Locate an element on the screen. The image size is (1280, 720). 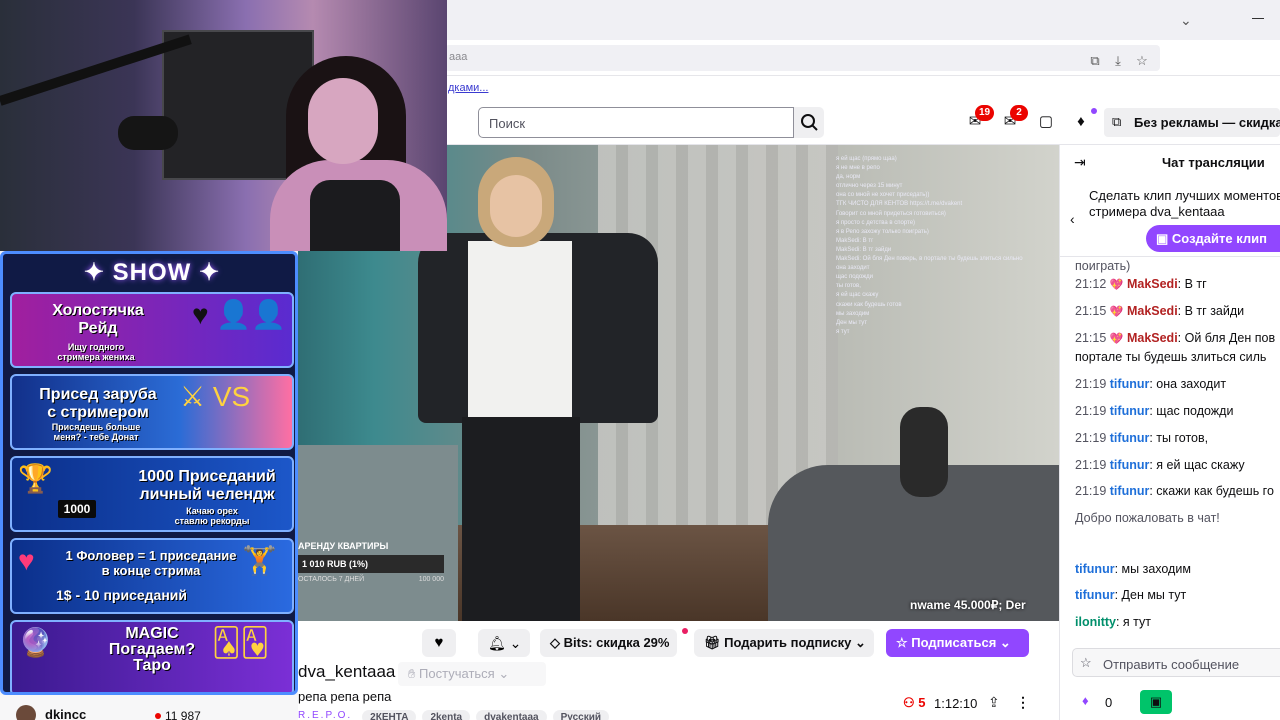
whispers-button: ▢ is located at coordinates (1046, 122).